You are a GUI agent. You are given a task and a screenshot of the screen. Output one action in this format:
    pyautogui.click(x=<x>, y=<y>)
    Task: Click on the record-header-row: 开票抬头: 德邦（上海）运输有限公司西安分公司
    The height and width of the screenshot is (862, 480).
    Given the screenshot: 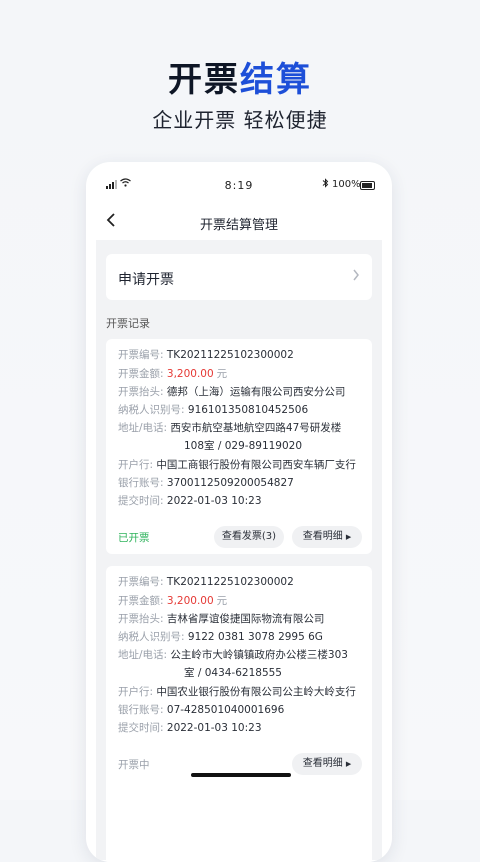 What is the action you would take?
    pyautogui.click(x=240, y=392)
    